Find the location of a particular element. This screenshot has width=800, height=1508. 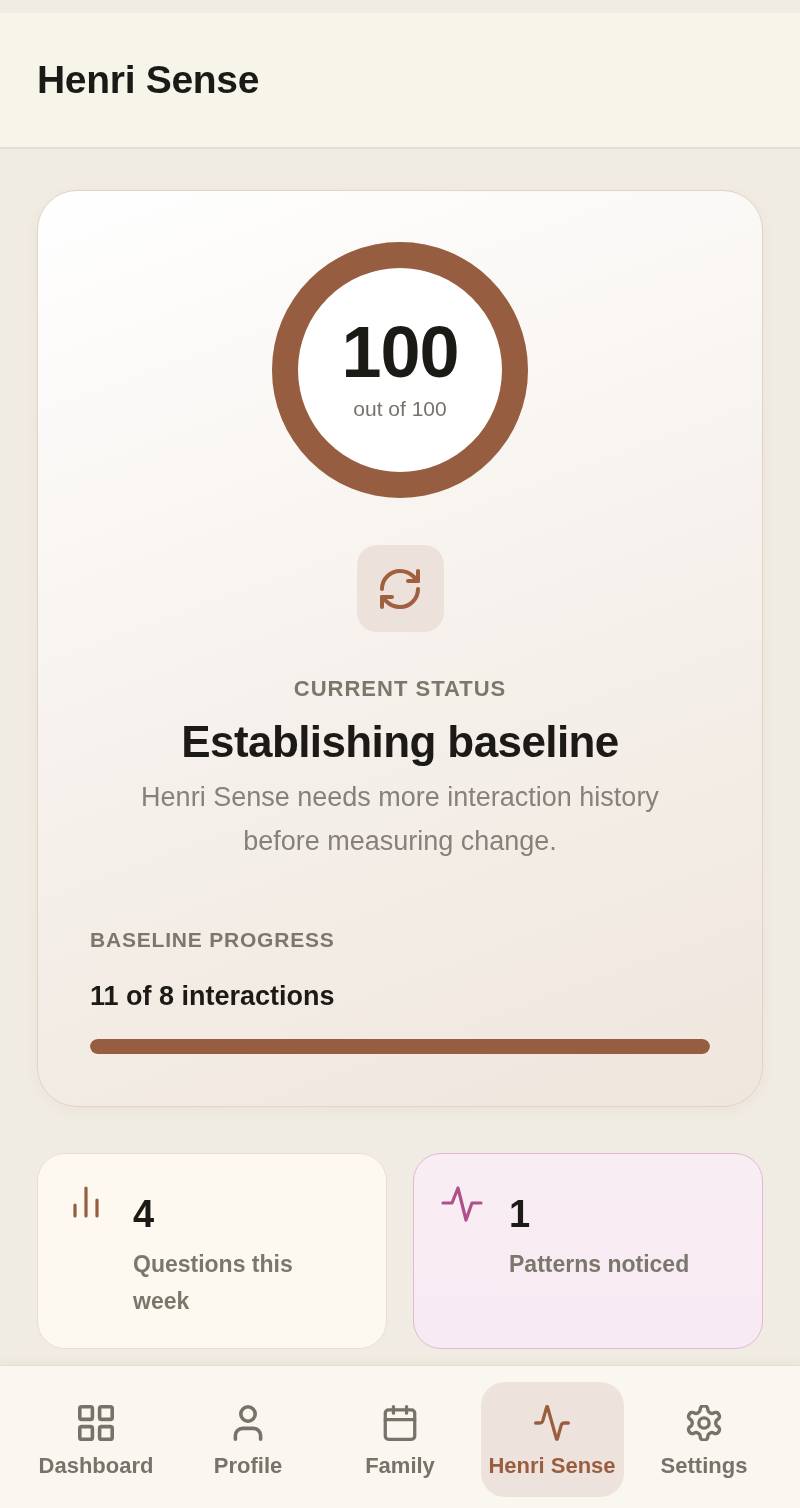

grid-icon is located at coordinates (96, 1423).